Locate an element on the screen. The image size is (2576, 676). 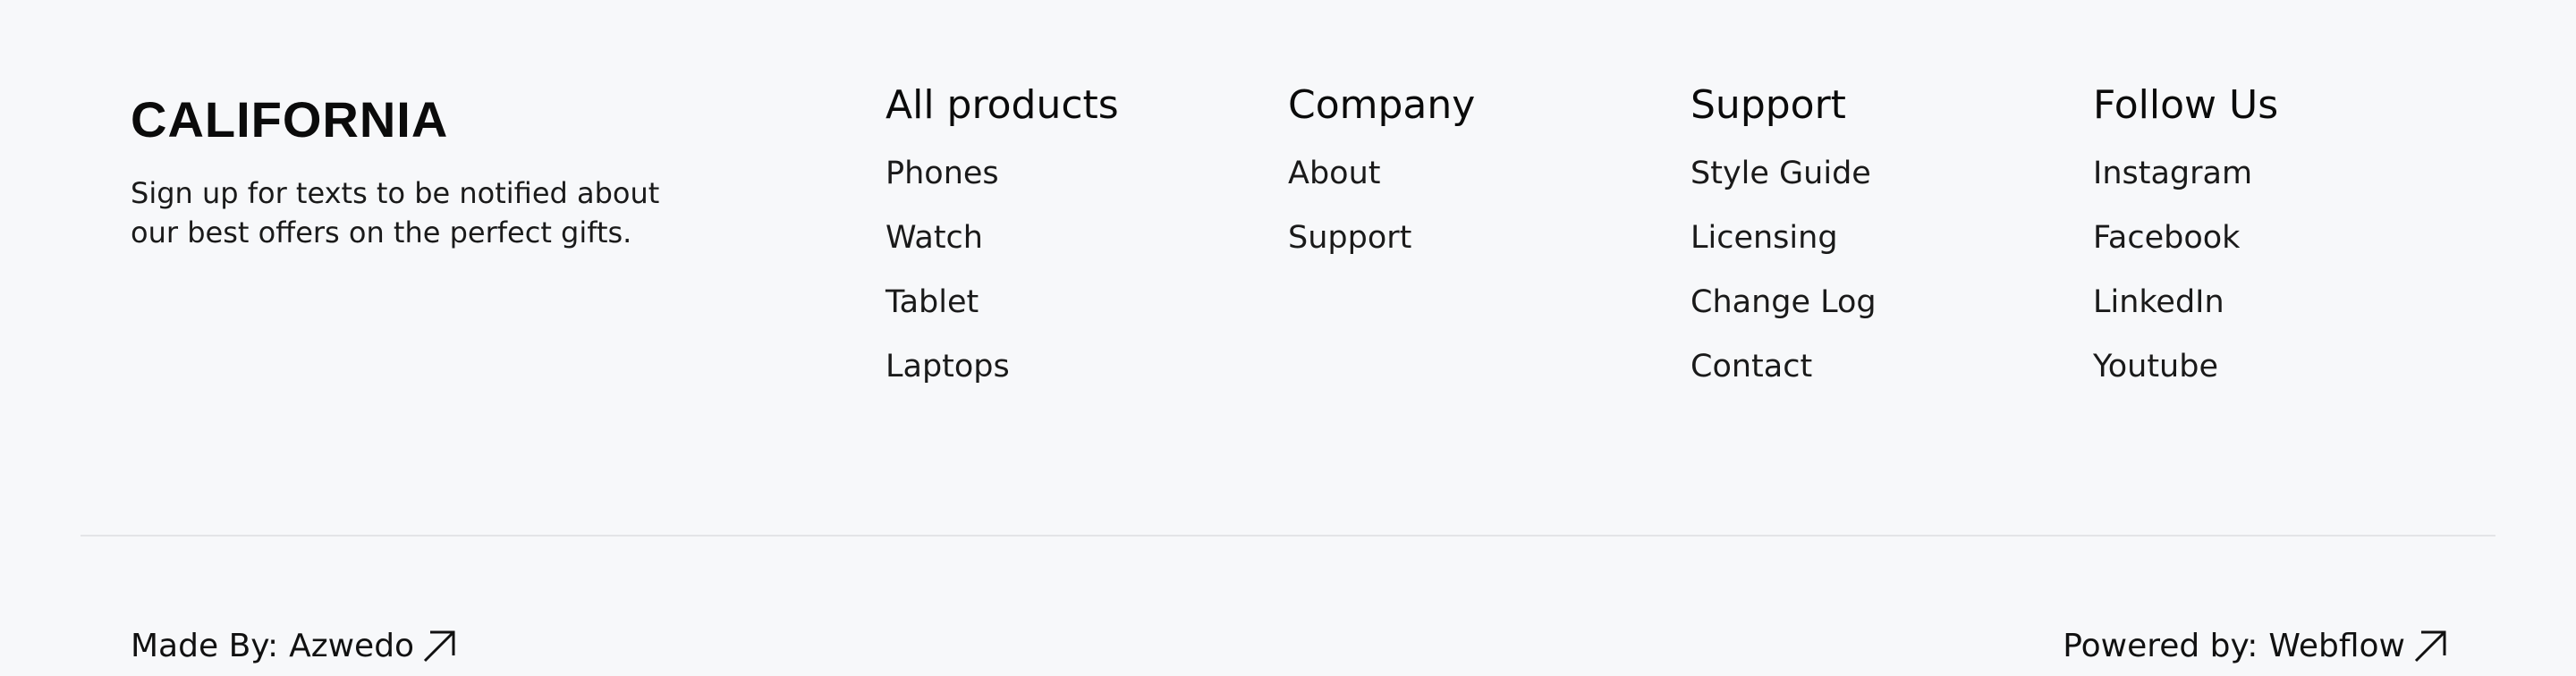
footer-link-laptops: Laptops is located at coordinates (1002, 366).